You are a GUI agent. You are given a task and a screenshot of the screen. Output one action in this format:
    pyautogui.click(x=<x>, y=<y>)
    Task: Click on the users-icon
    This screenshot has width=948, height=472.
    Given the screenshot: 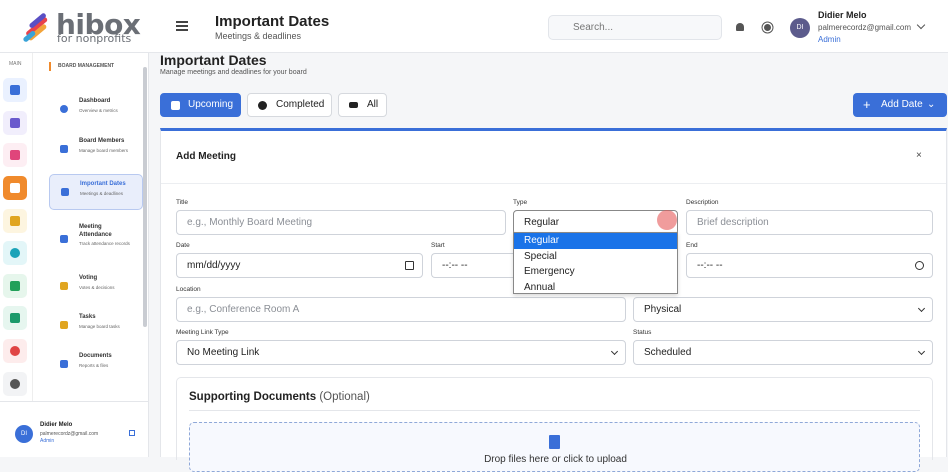 What is the action you would take?
    pyautogui.click(x=64, y=149)
    